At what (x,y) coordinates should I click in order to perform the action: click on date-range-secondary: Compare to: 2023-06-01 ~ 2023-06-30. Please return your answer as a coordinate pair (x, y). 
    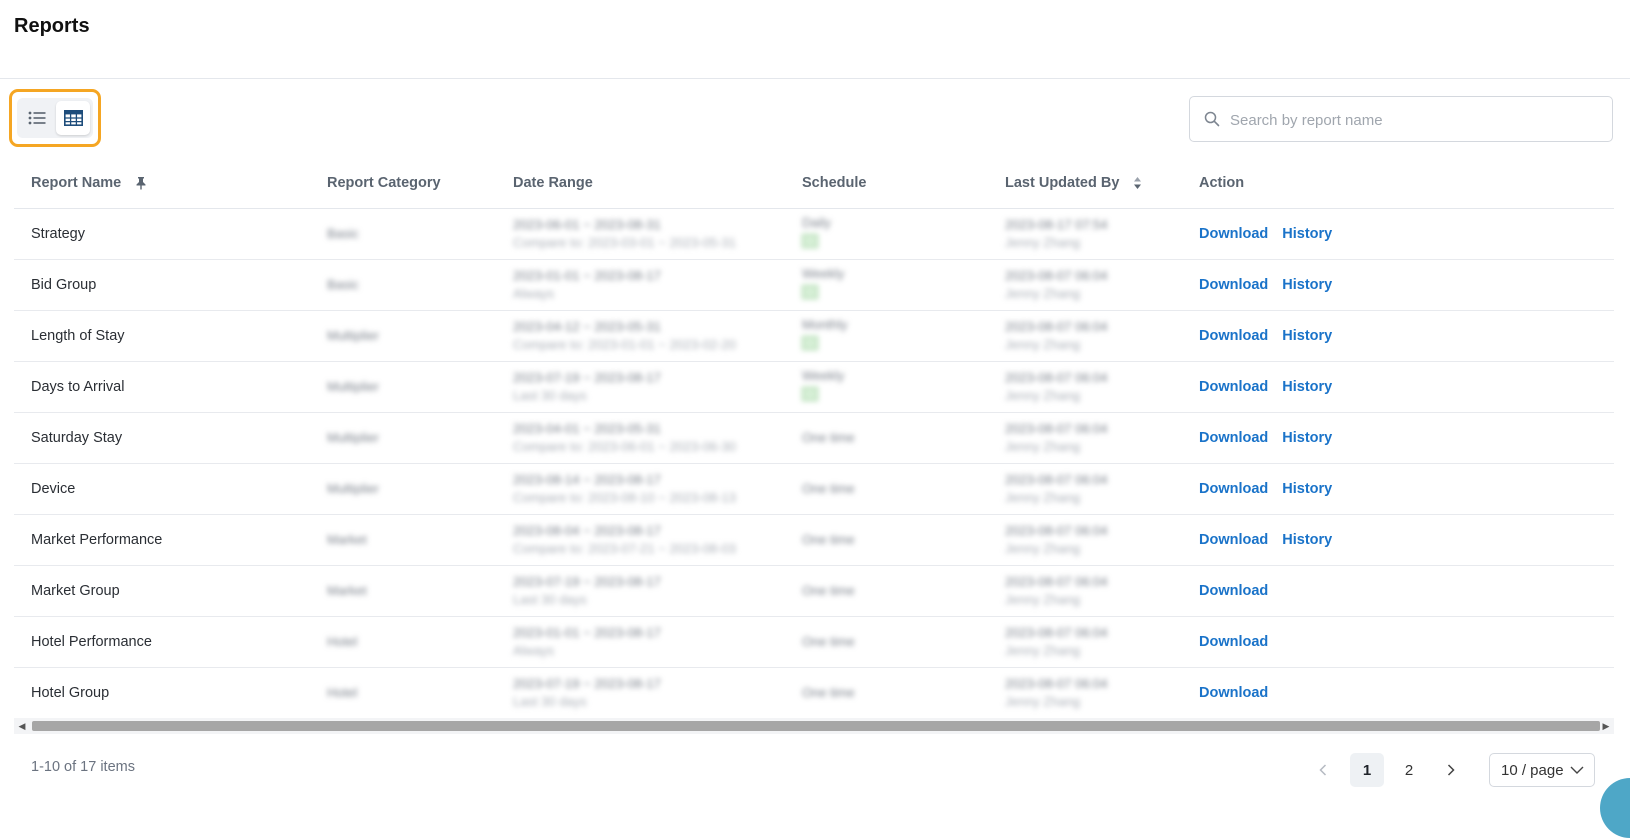
    Looking at the image, I should click on (624, 446).